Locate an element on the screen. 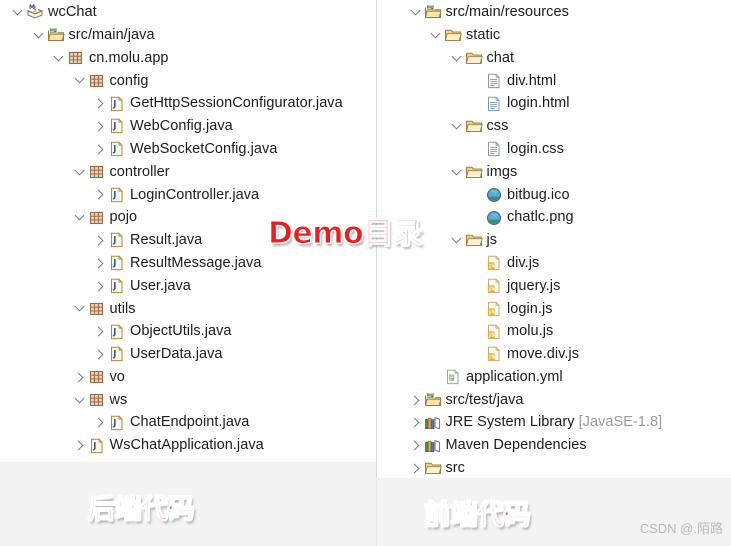  tree-row: J WebConfig.java is located at coordinates (188, 126).